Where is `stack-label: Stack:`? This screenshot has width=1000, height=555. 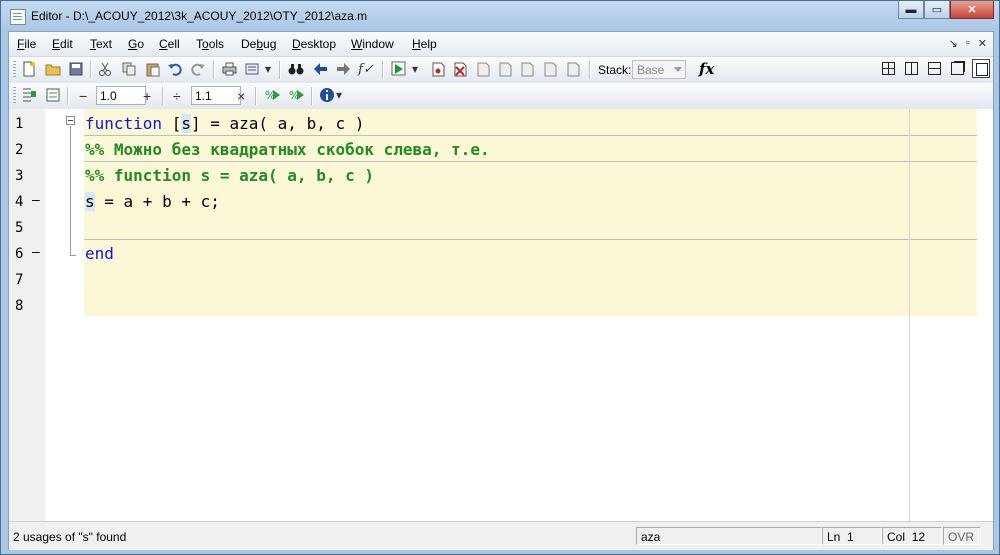 stack-label: Stack: is located at coordinates (615, 70).